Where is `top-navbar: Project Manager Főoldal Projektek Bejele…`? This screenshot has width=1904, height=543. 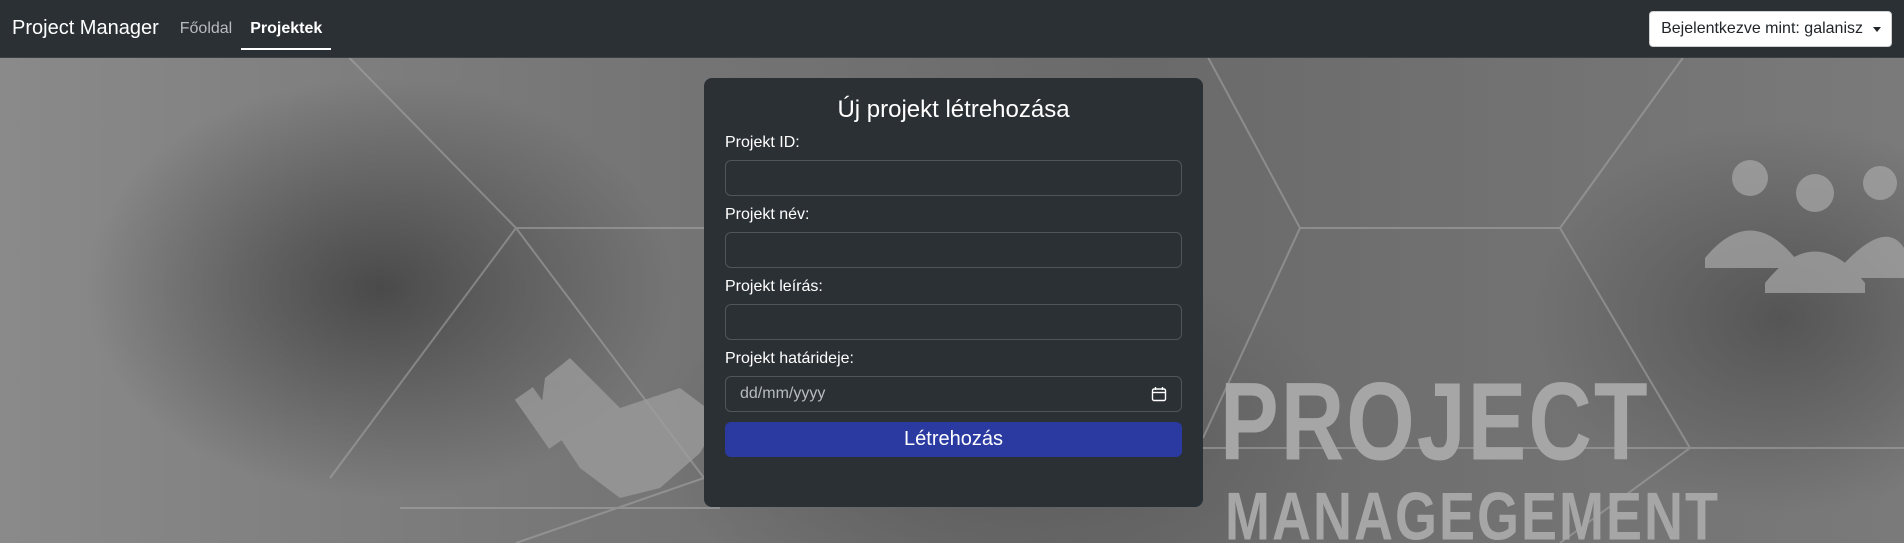
top-navbar: Project Manager Főoldal Projektek Bejele… is located at coordinates (952, 29).